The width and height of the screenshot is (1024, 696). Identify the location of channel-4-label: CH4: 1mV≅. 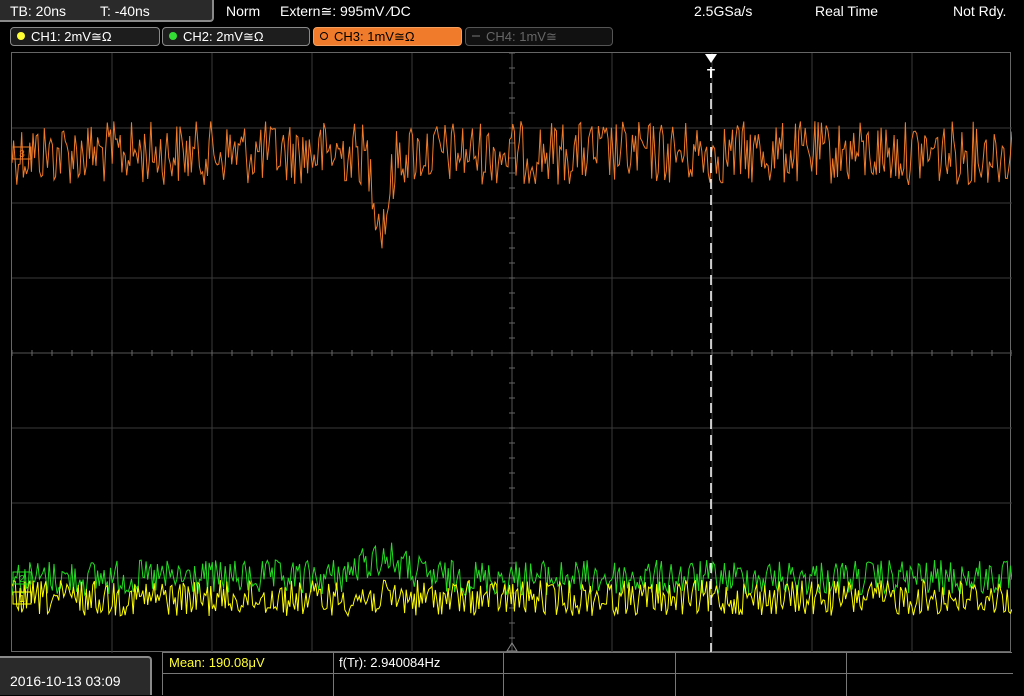
(521, 36).